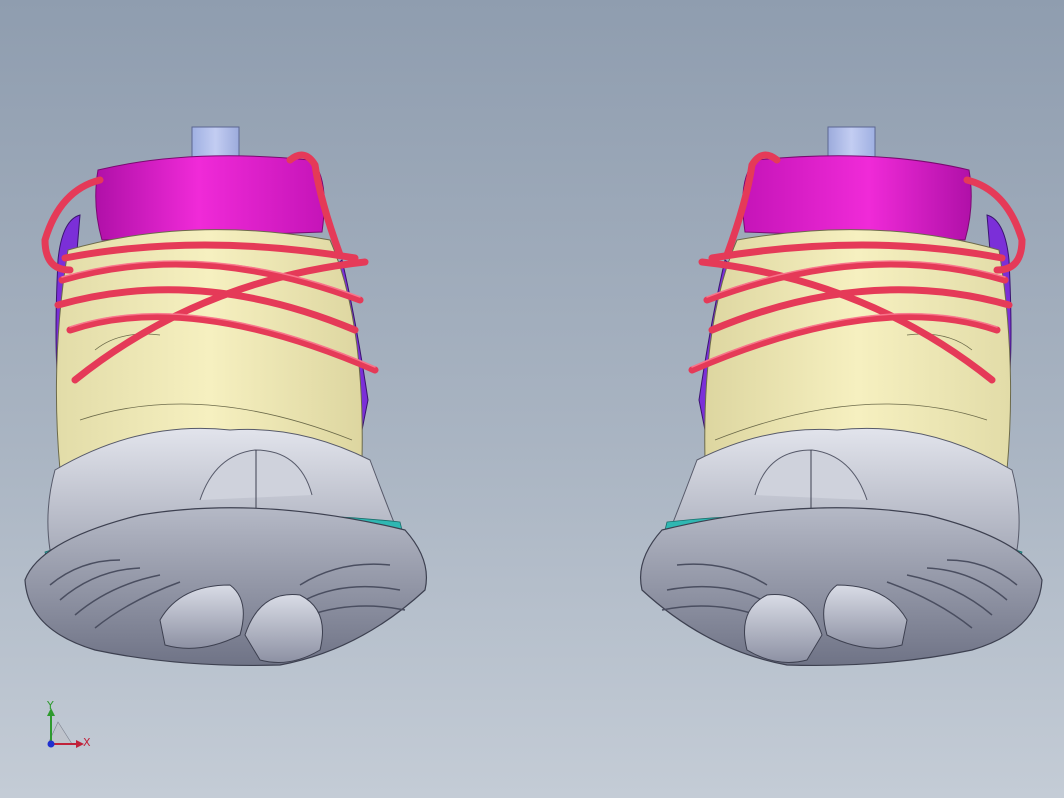 The image size is (1064, 798). I want to click on x-axis-label: X, so click(87, 742).